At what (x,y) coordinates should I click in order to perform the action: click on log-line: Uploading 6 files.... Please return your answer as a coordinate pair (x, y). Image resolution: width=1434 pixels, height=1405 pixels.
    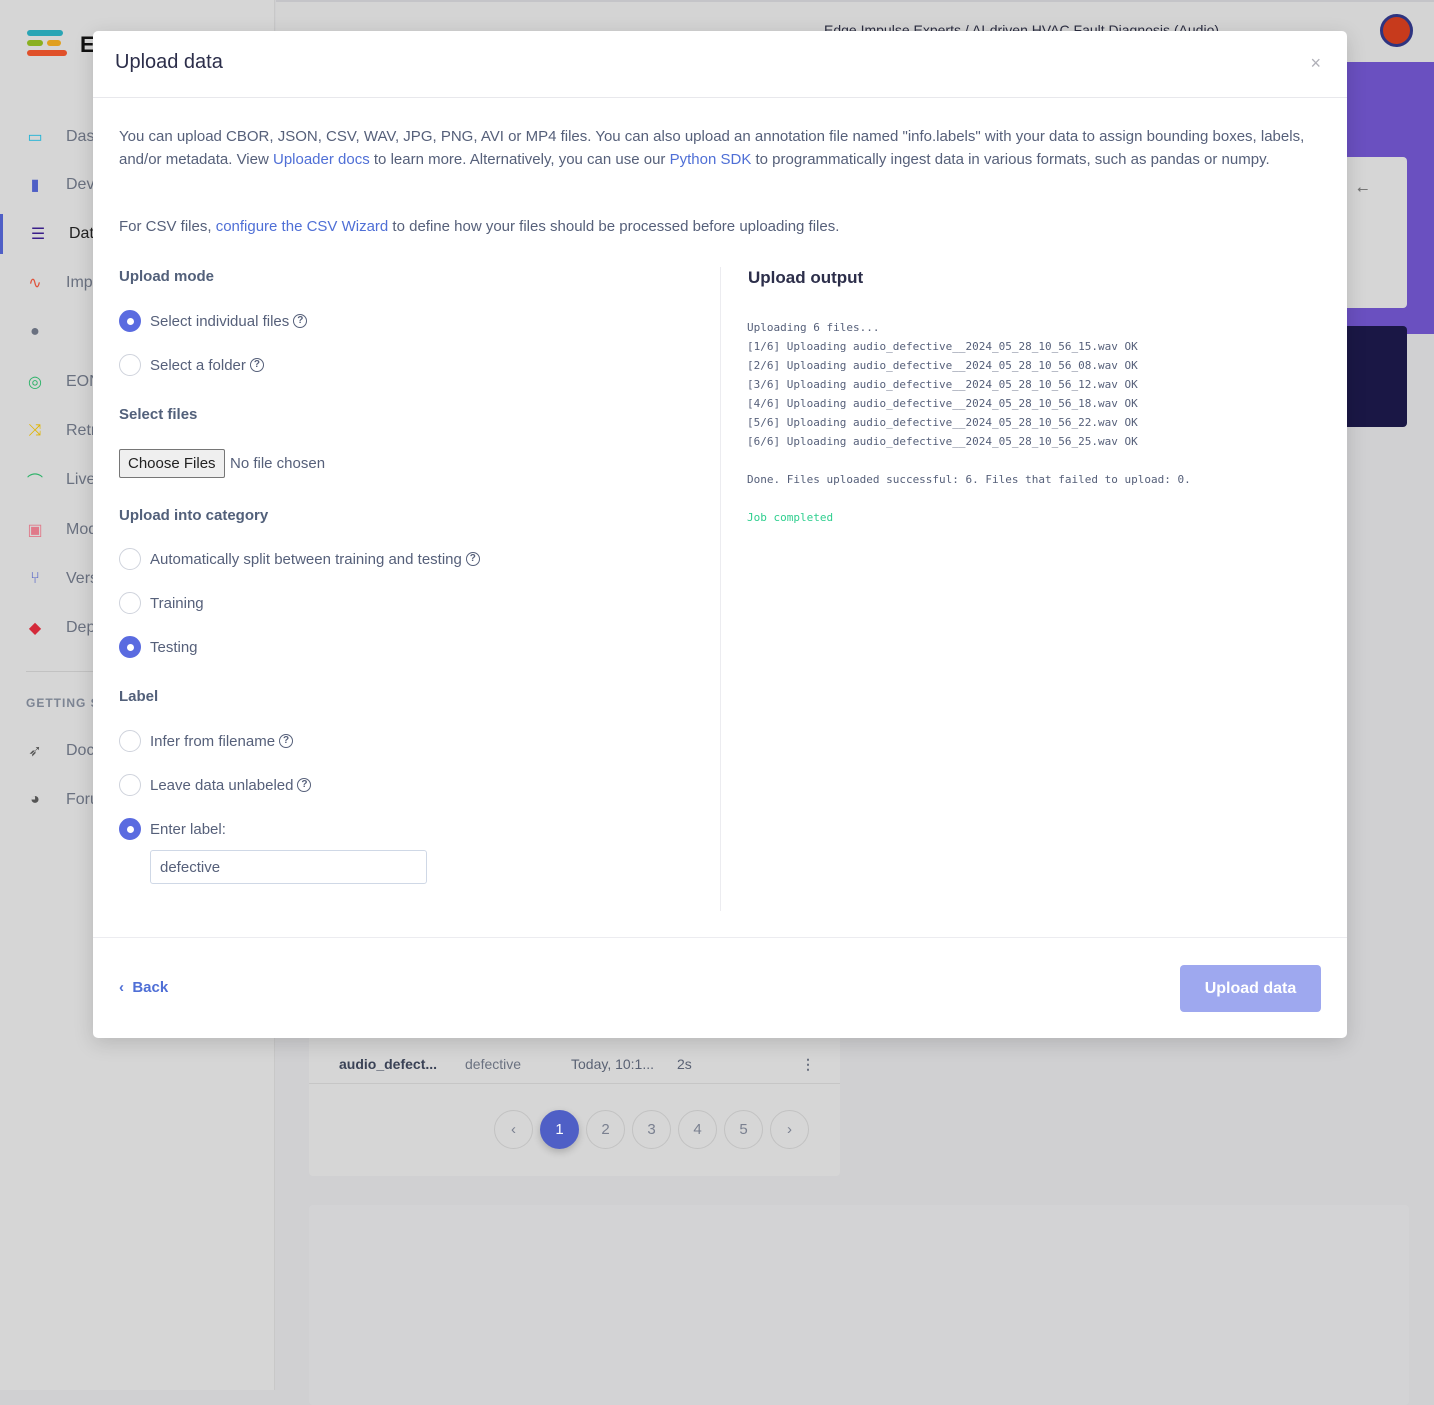
    Looking at the image, I should click on (813, 327).